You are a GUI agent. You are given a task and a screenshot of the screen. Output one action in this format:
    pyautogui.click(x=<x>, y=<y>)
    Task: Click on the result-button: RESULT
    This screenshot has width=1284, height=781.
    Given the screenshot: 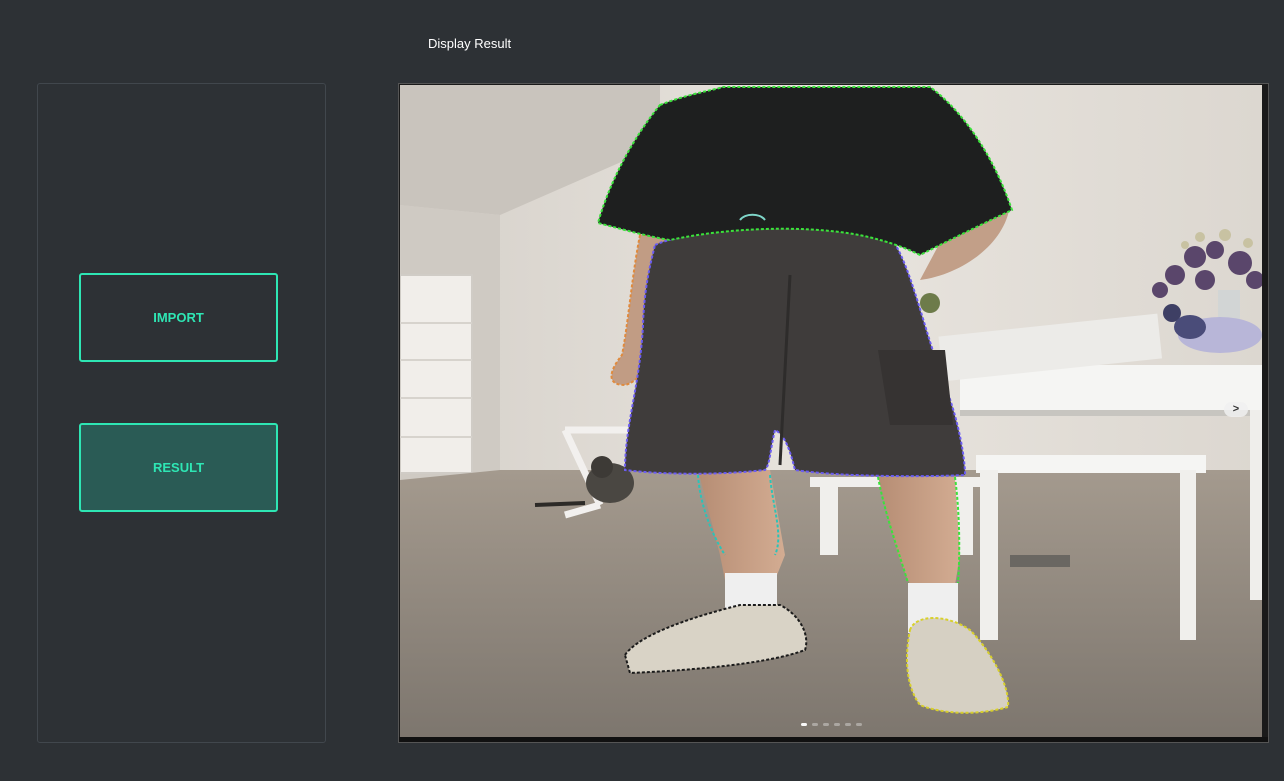 What is the action you would take?
    pyautogui.click(x=178, y=467)
    